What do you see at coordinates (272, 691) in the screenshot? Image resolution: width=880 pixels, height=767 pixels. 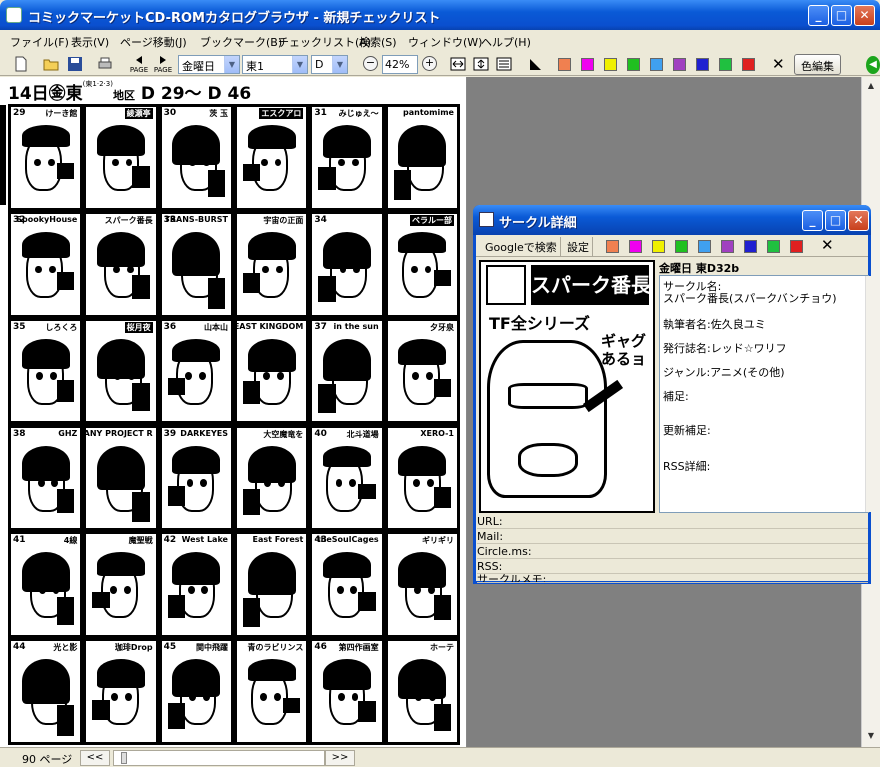 I see `circle-cut-cell: 青のラビリンス` at bounding box center [272, 691].